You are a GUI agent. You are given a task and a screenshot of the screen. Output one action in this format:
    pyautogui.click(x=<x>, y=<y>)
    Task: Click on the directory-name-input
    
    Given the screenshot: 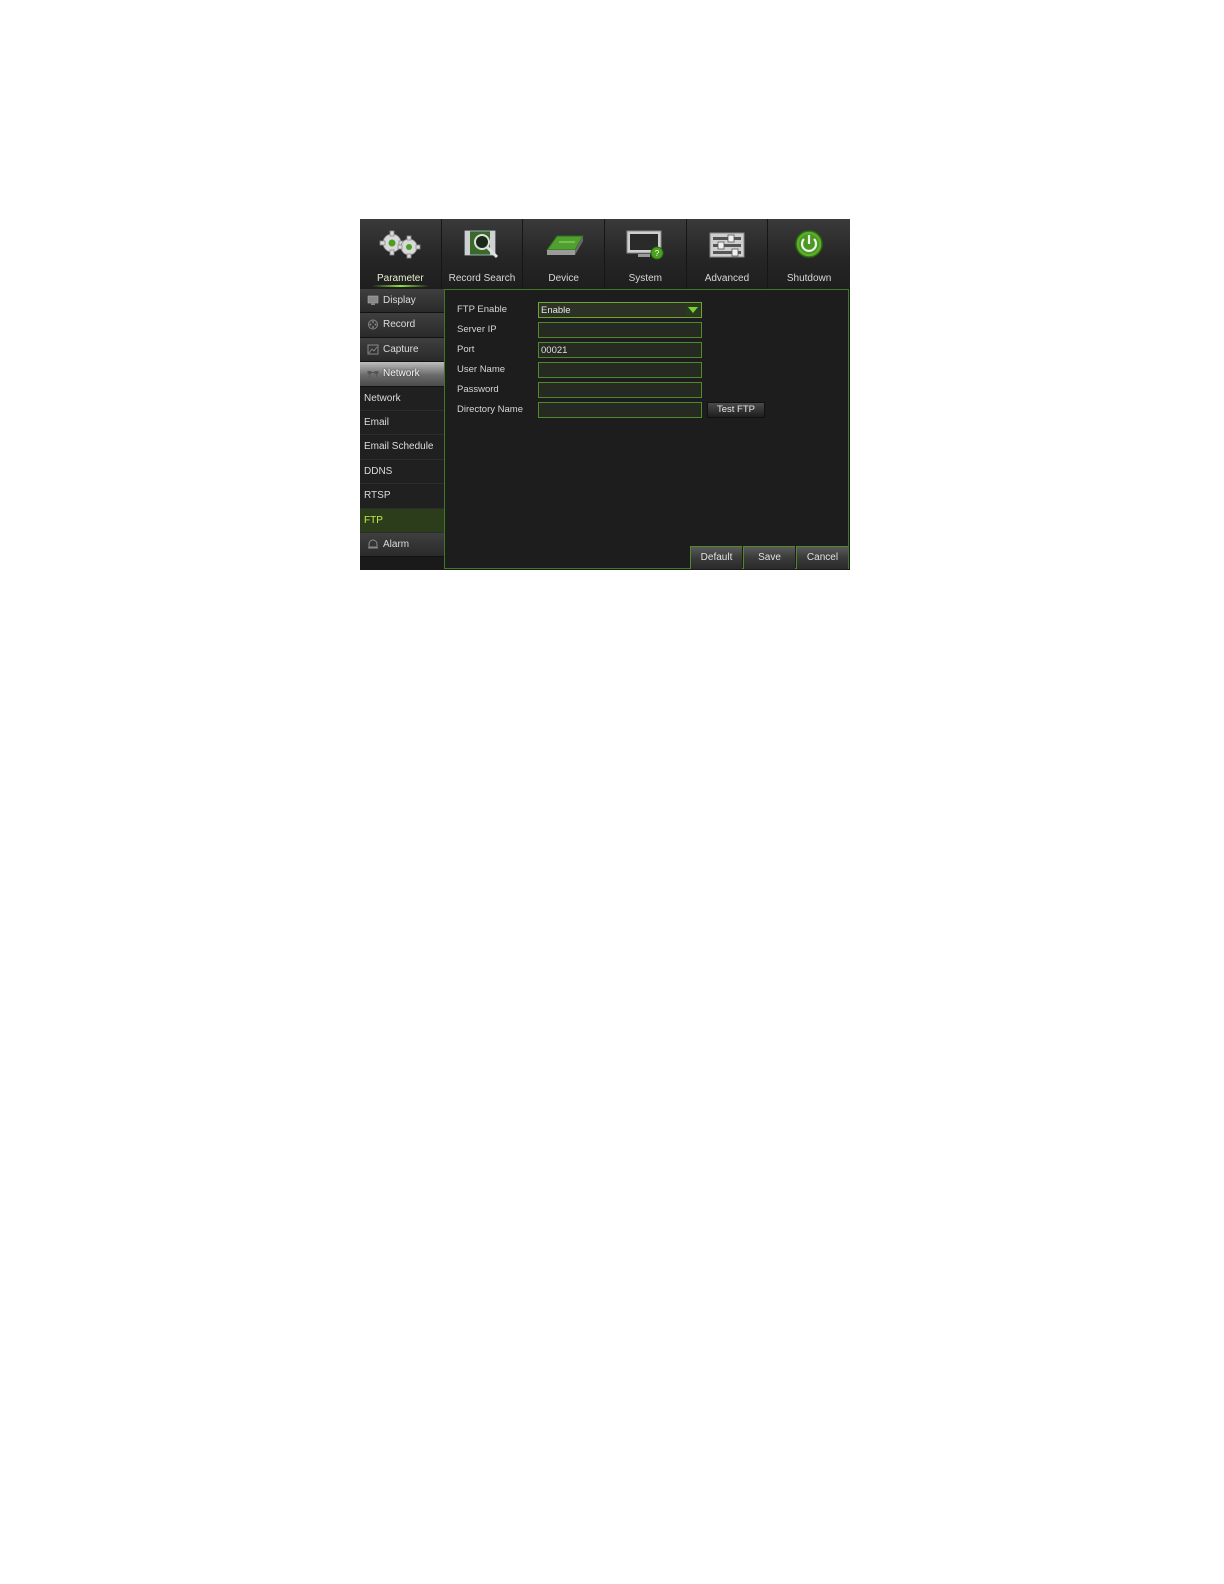 What is the action you would take?
    pyautogui.click(x=620, y=410)
    